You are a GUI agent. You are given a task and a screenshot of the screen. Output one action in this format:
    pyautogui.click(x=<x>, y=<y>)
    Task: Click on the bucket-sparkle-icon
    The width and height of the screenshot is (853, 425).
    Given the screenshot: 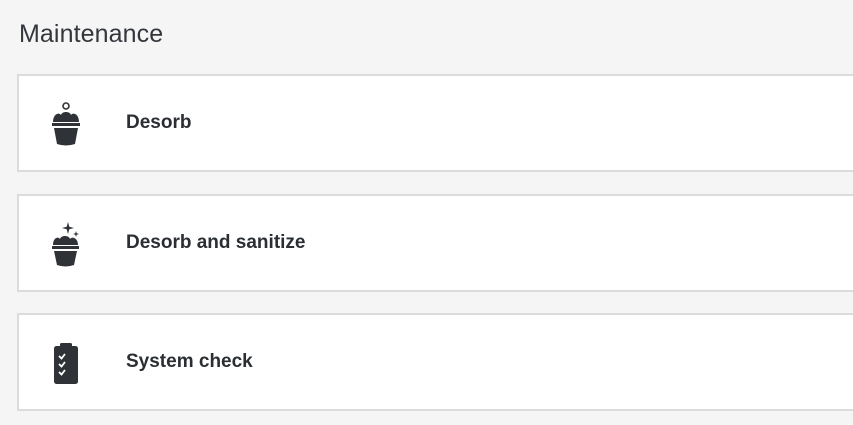 What is the action you would take?
    pyautogui.click(x=66, y=244)
    